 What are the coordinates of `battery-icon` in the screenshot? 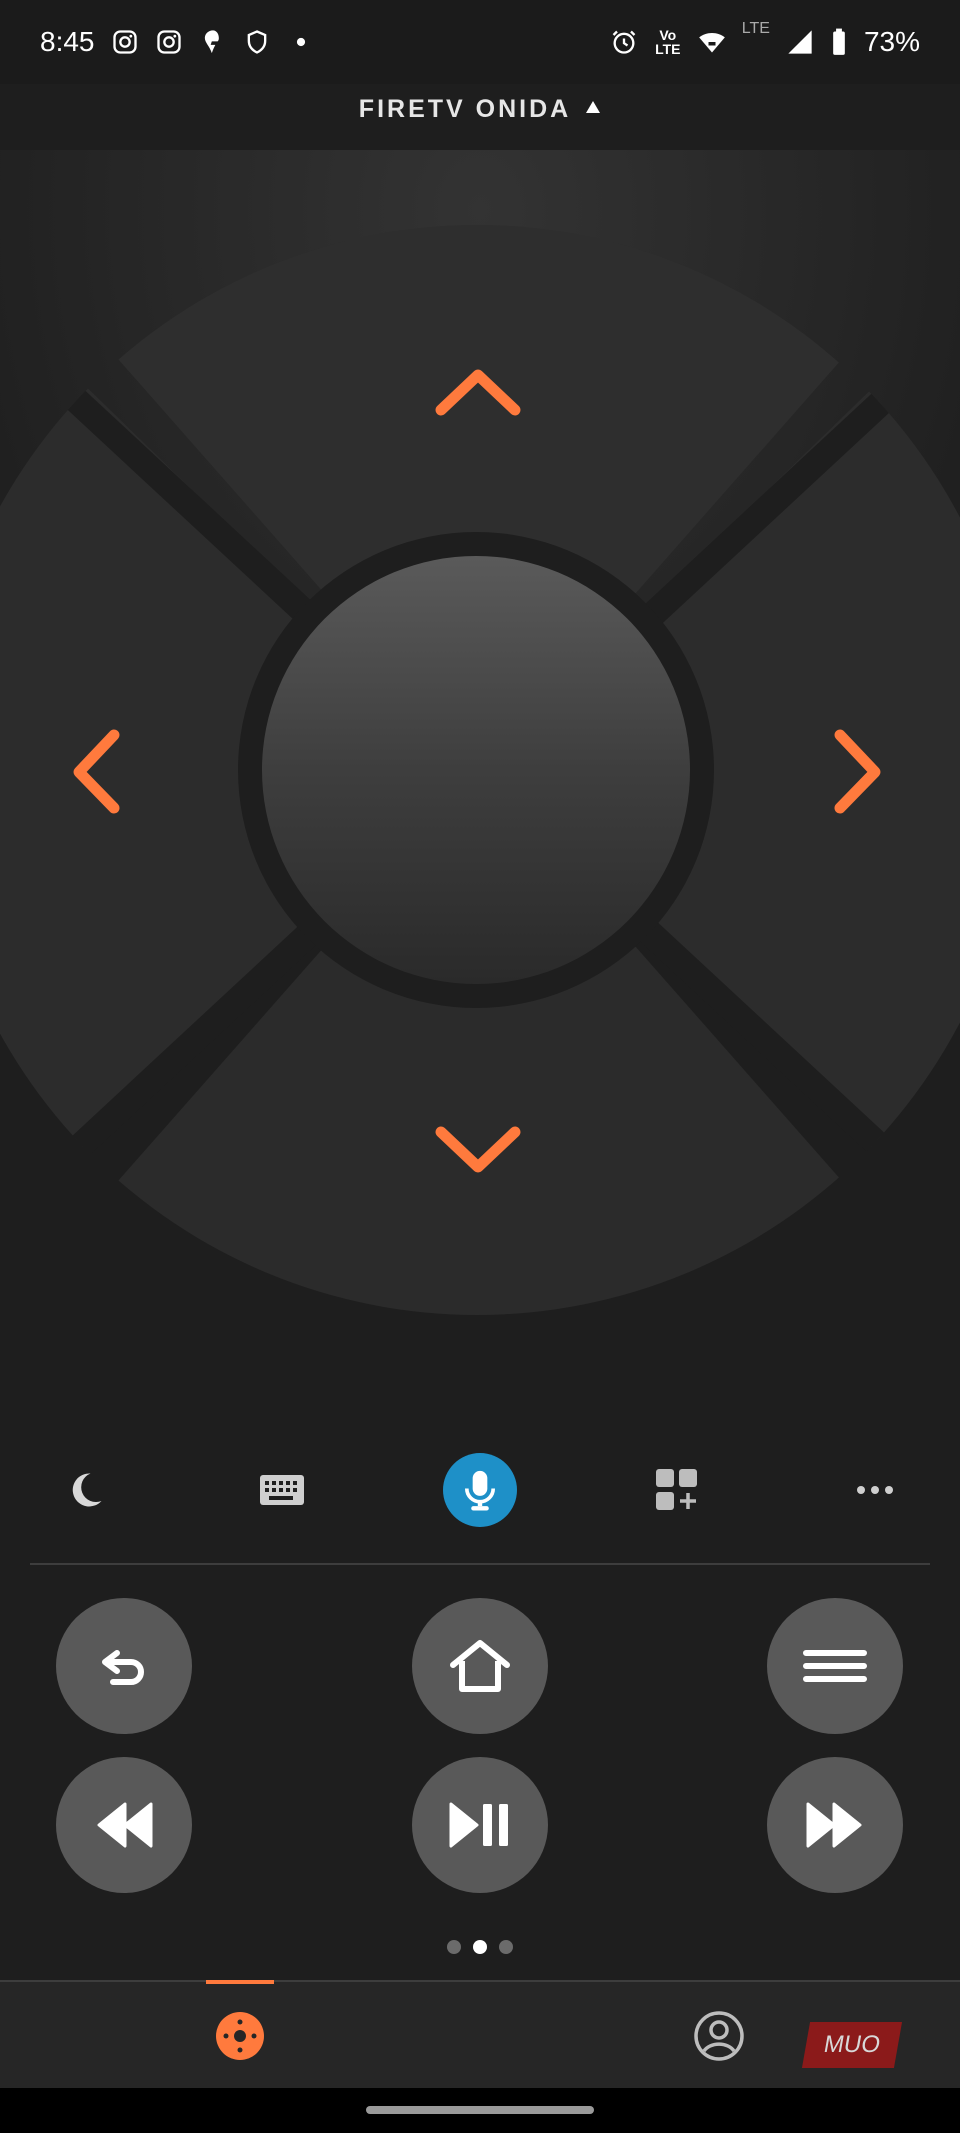 It's located at (839, 42).